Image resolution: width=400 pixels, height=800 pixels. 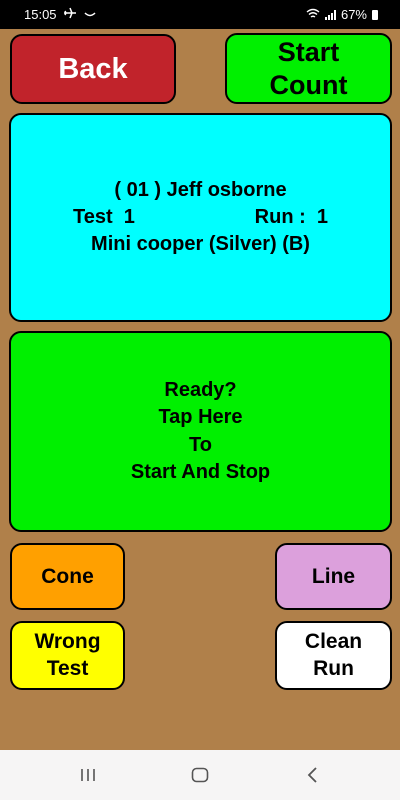 What do you see at coordinates (70, 14) in the screenshot?
I see `airplane-icon` at bounding box center [70, 14].